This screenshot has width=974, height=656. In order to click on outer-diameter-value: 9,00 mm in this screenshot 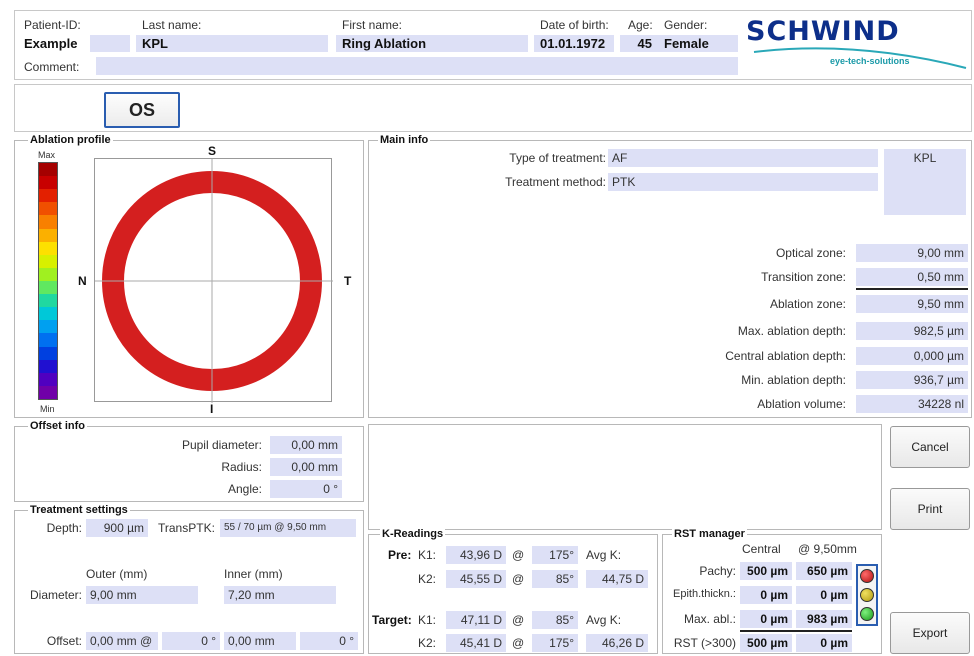, I will do `click(142, 595)`.